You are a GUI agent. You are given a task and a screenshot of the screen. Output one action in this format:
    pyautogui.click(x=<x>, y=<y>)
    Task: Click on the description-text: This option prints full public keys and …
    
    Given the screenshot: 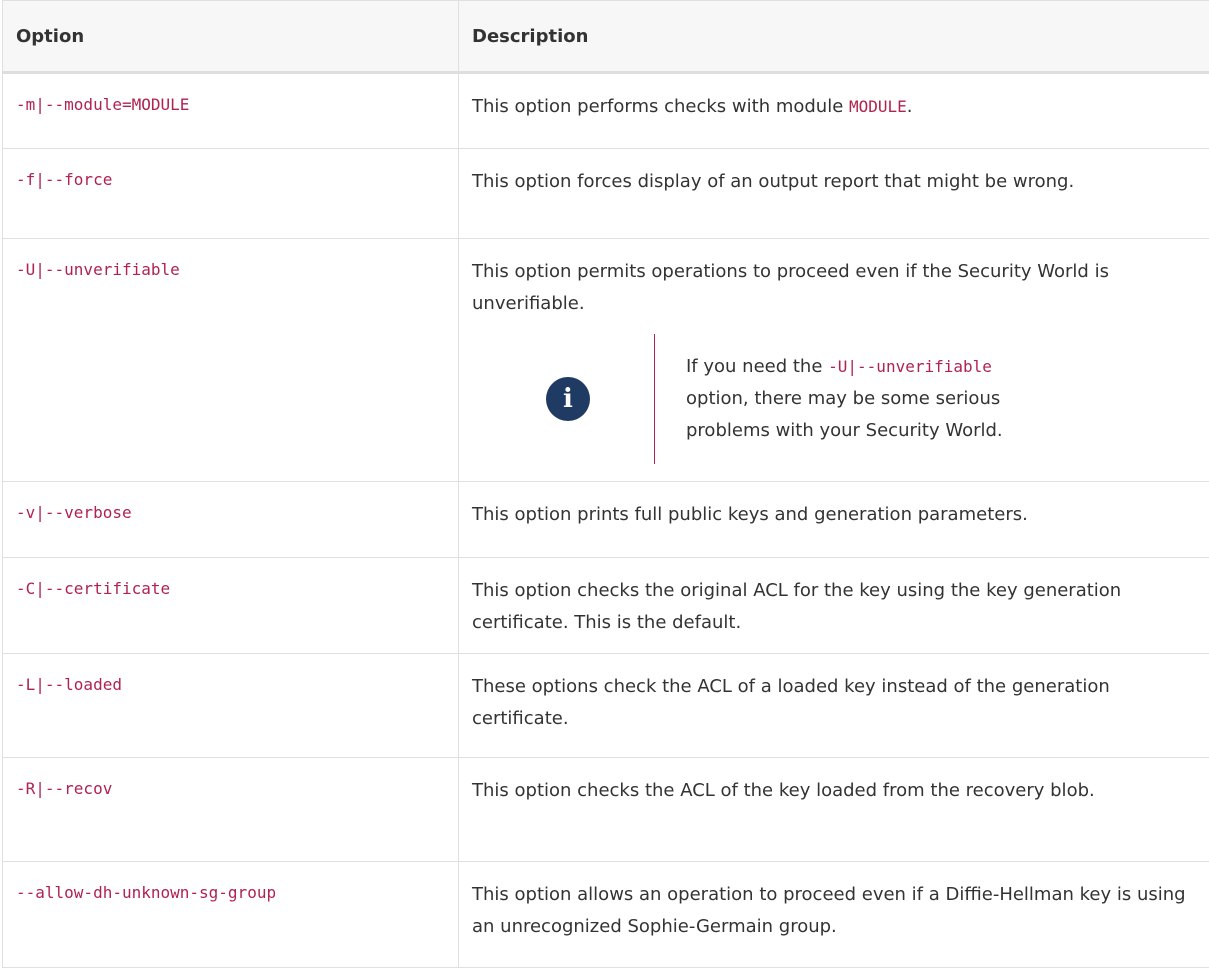 What is the action you would take?
    pyautogui.click(x=839, y=515)
    